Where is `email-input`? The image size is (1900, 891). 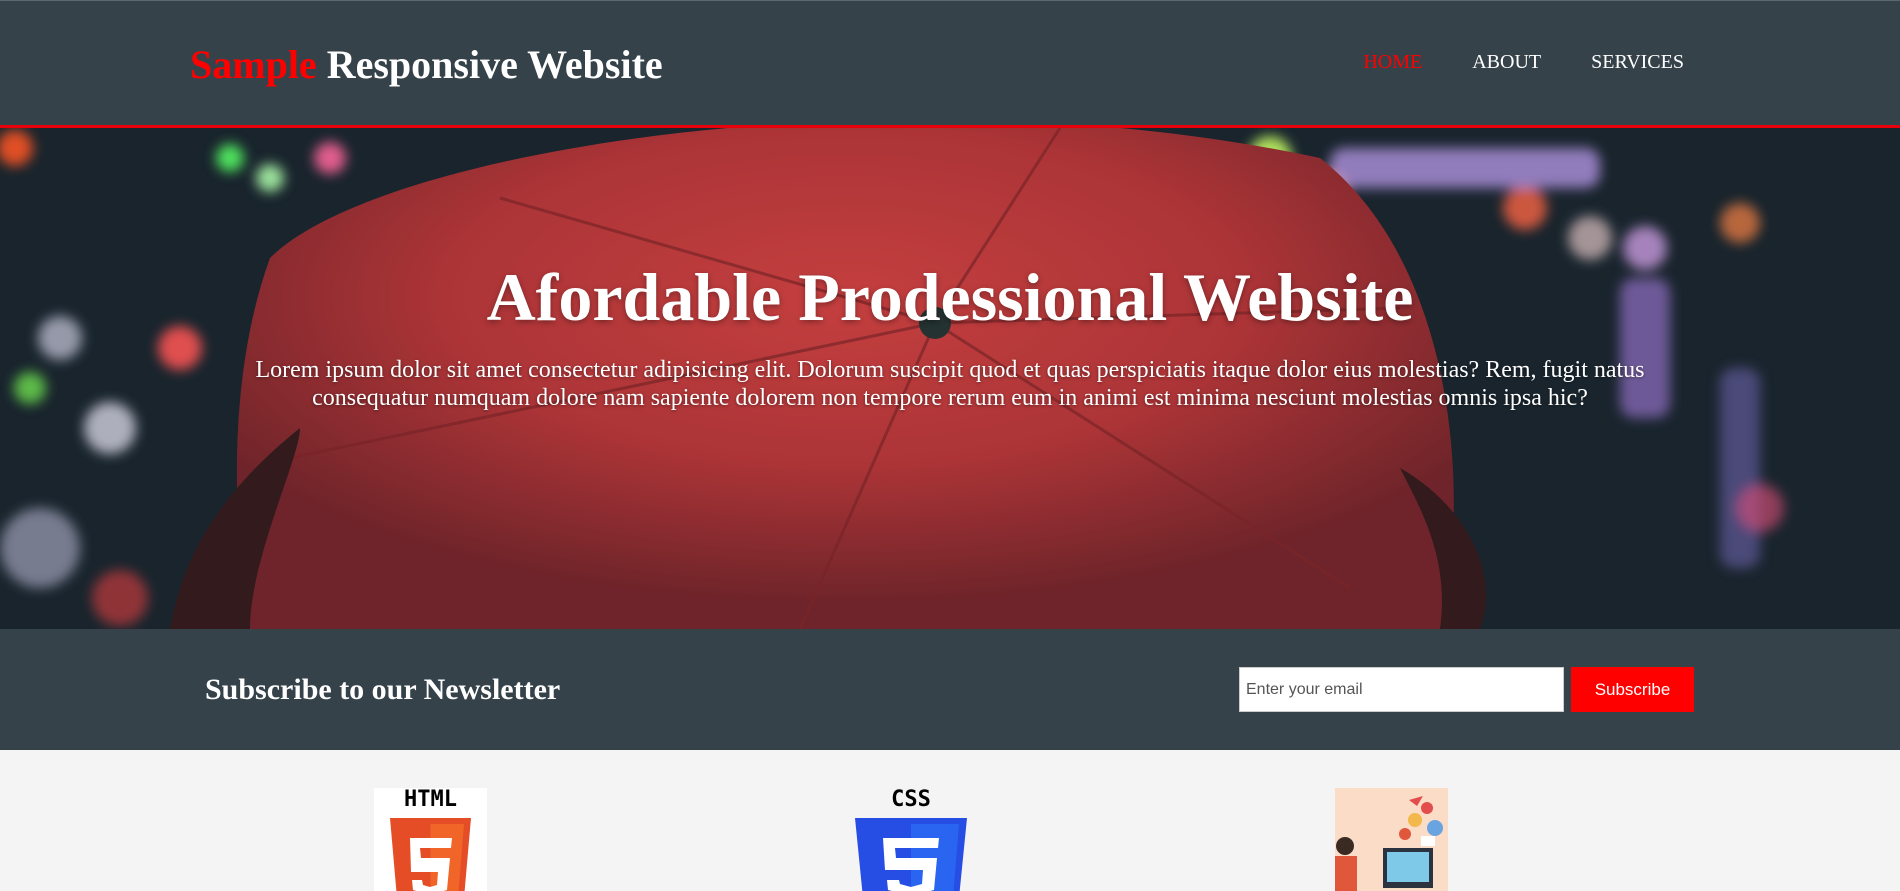 email-input is located at coordinates (1401, 689).